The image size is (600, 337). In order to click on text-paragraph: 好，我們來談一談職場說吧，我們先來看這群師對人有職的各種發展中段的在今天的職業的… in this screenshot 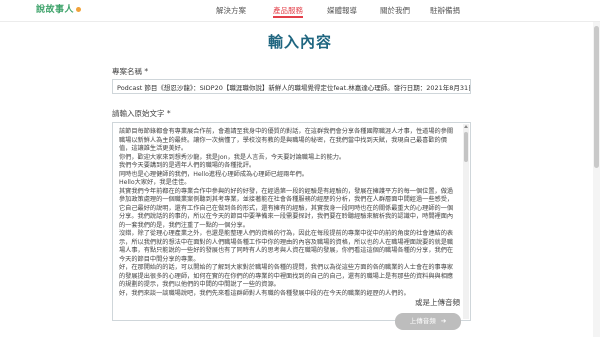, I will do `click(264, 293)`.